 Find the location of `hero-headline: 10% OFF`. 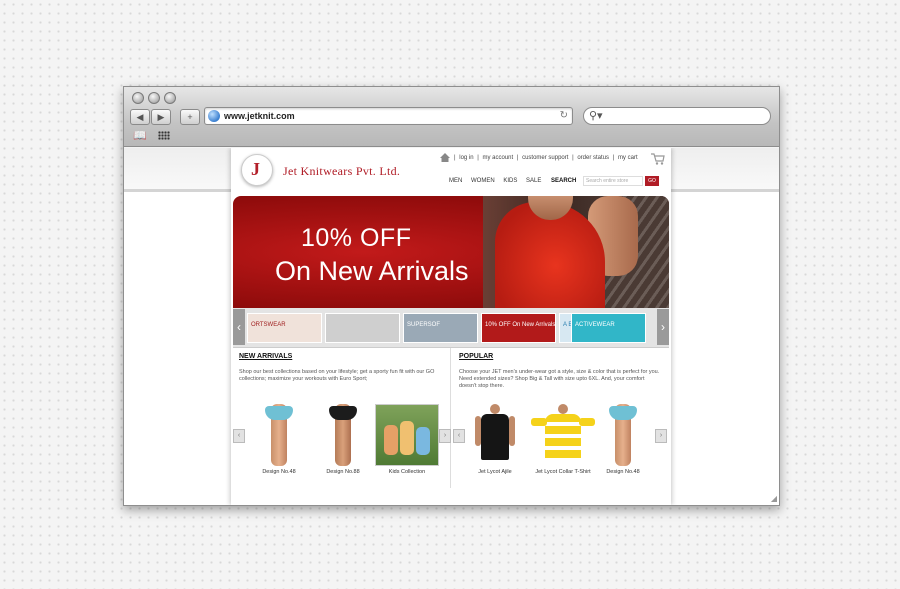

hero-headline: 10% OFF is located at coordinates (356, 238).